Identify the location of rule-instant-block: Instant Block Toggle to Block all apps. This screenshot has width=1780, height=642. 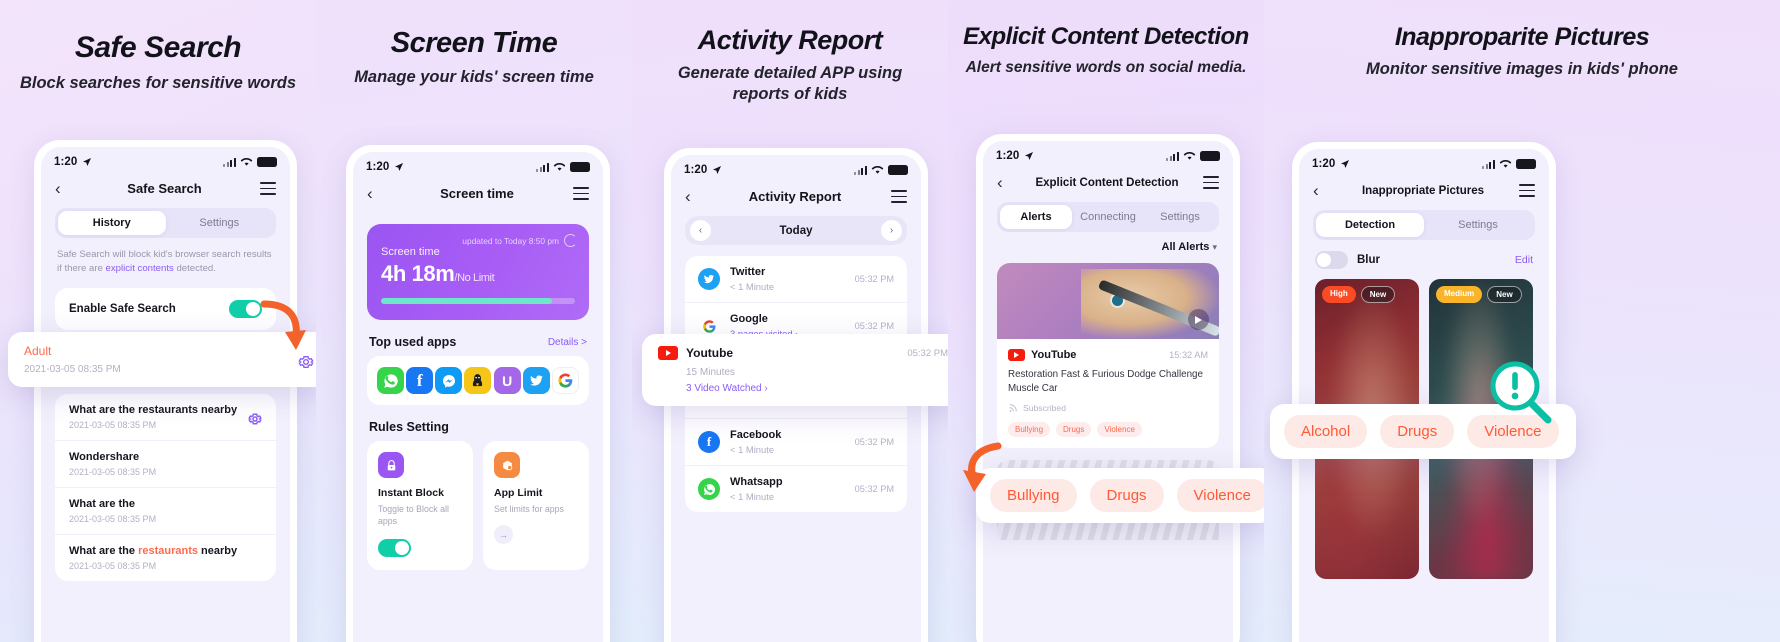
(420, 505).